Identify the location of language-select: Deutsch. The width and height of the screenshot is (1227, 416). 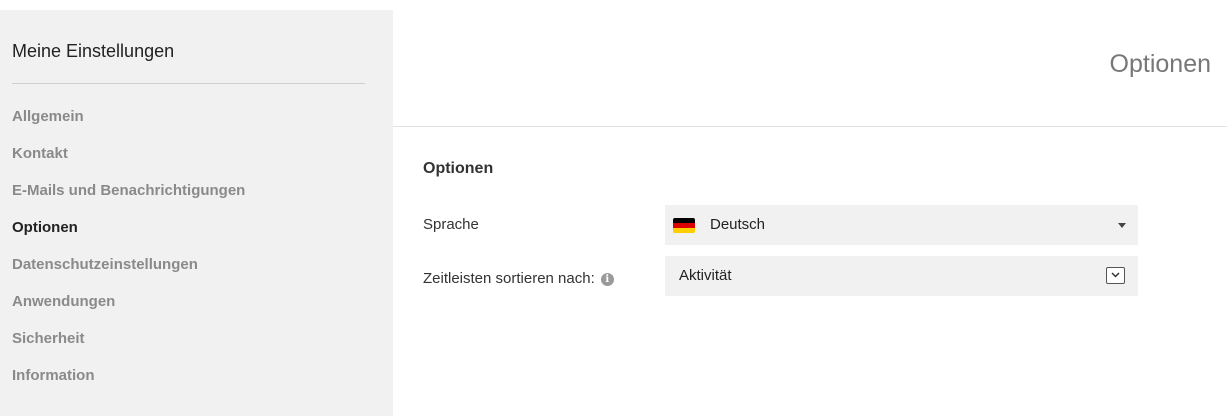
(901, 225).